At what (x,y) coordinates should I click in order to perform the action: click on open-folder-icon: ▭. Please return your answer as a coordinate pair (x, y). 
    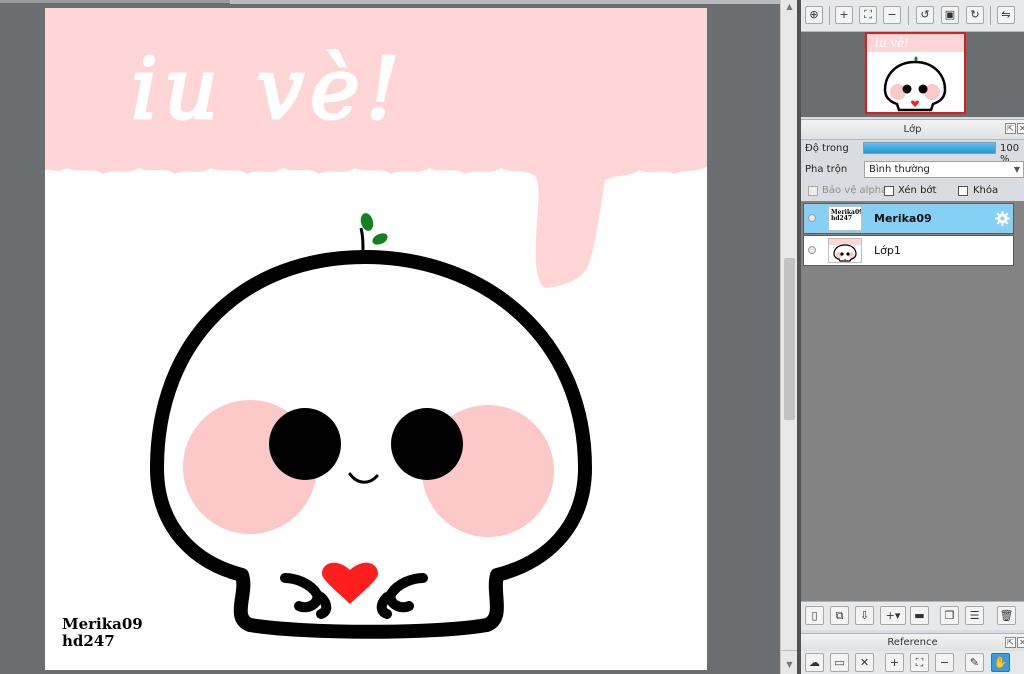
    Looking at the image, I should click on (839, 662).